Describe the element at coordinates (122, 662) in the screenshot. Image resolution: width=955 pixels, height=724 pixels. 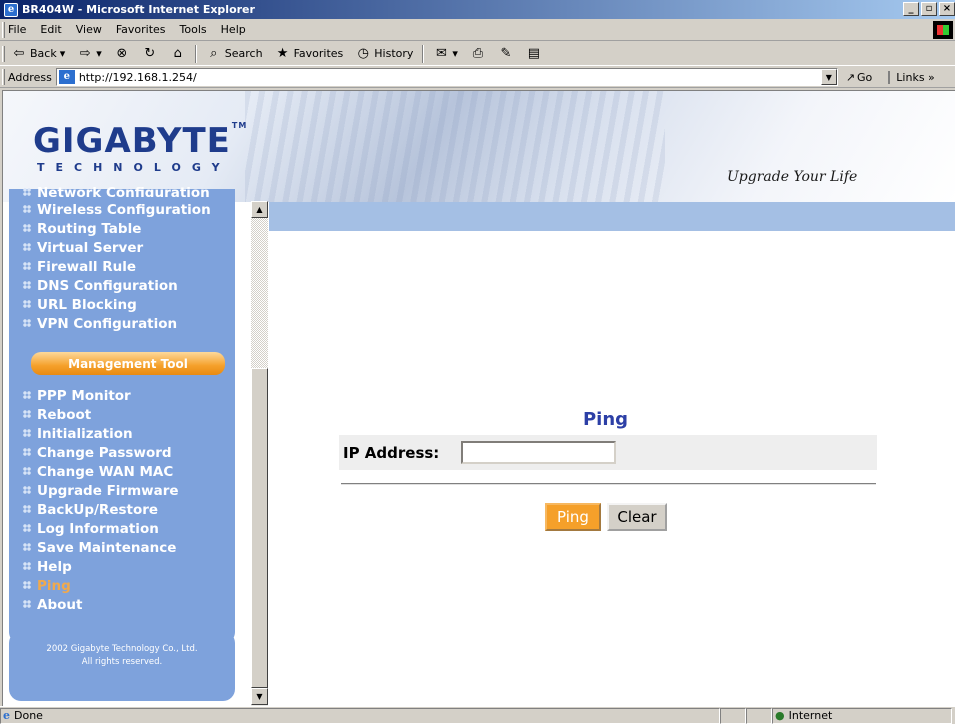
I see `copyright-line-2: All rights reserved.` at that location.